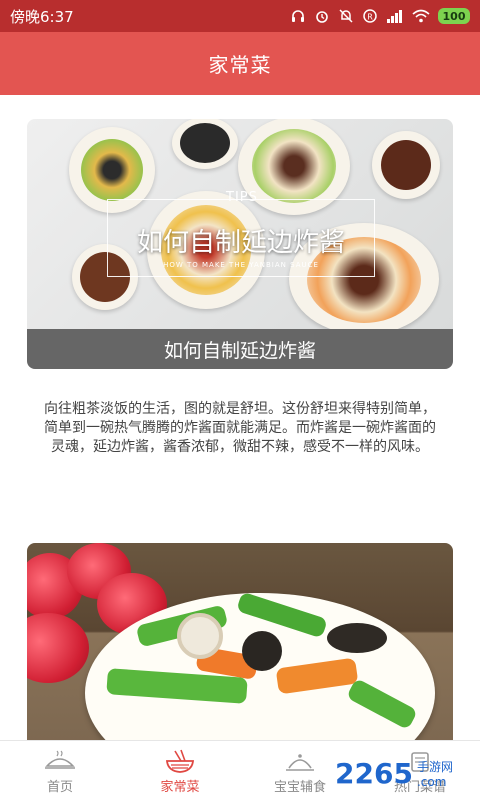 Image resolution: width=480 pixels, height=801 pixels. I want to click on headset-icon, so click(298, 16).